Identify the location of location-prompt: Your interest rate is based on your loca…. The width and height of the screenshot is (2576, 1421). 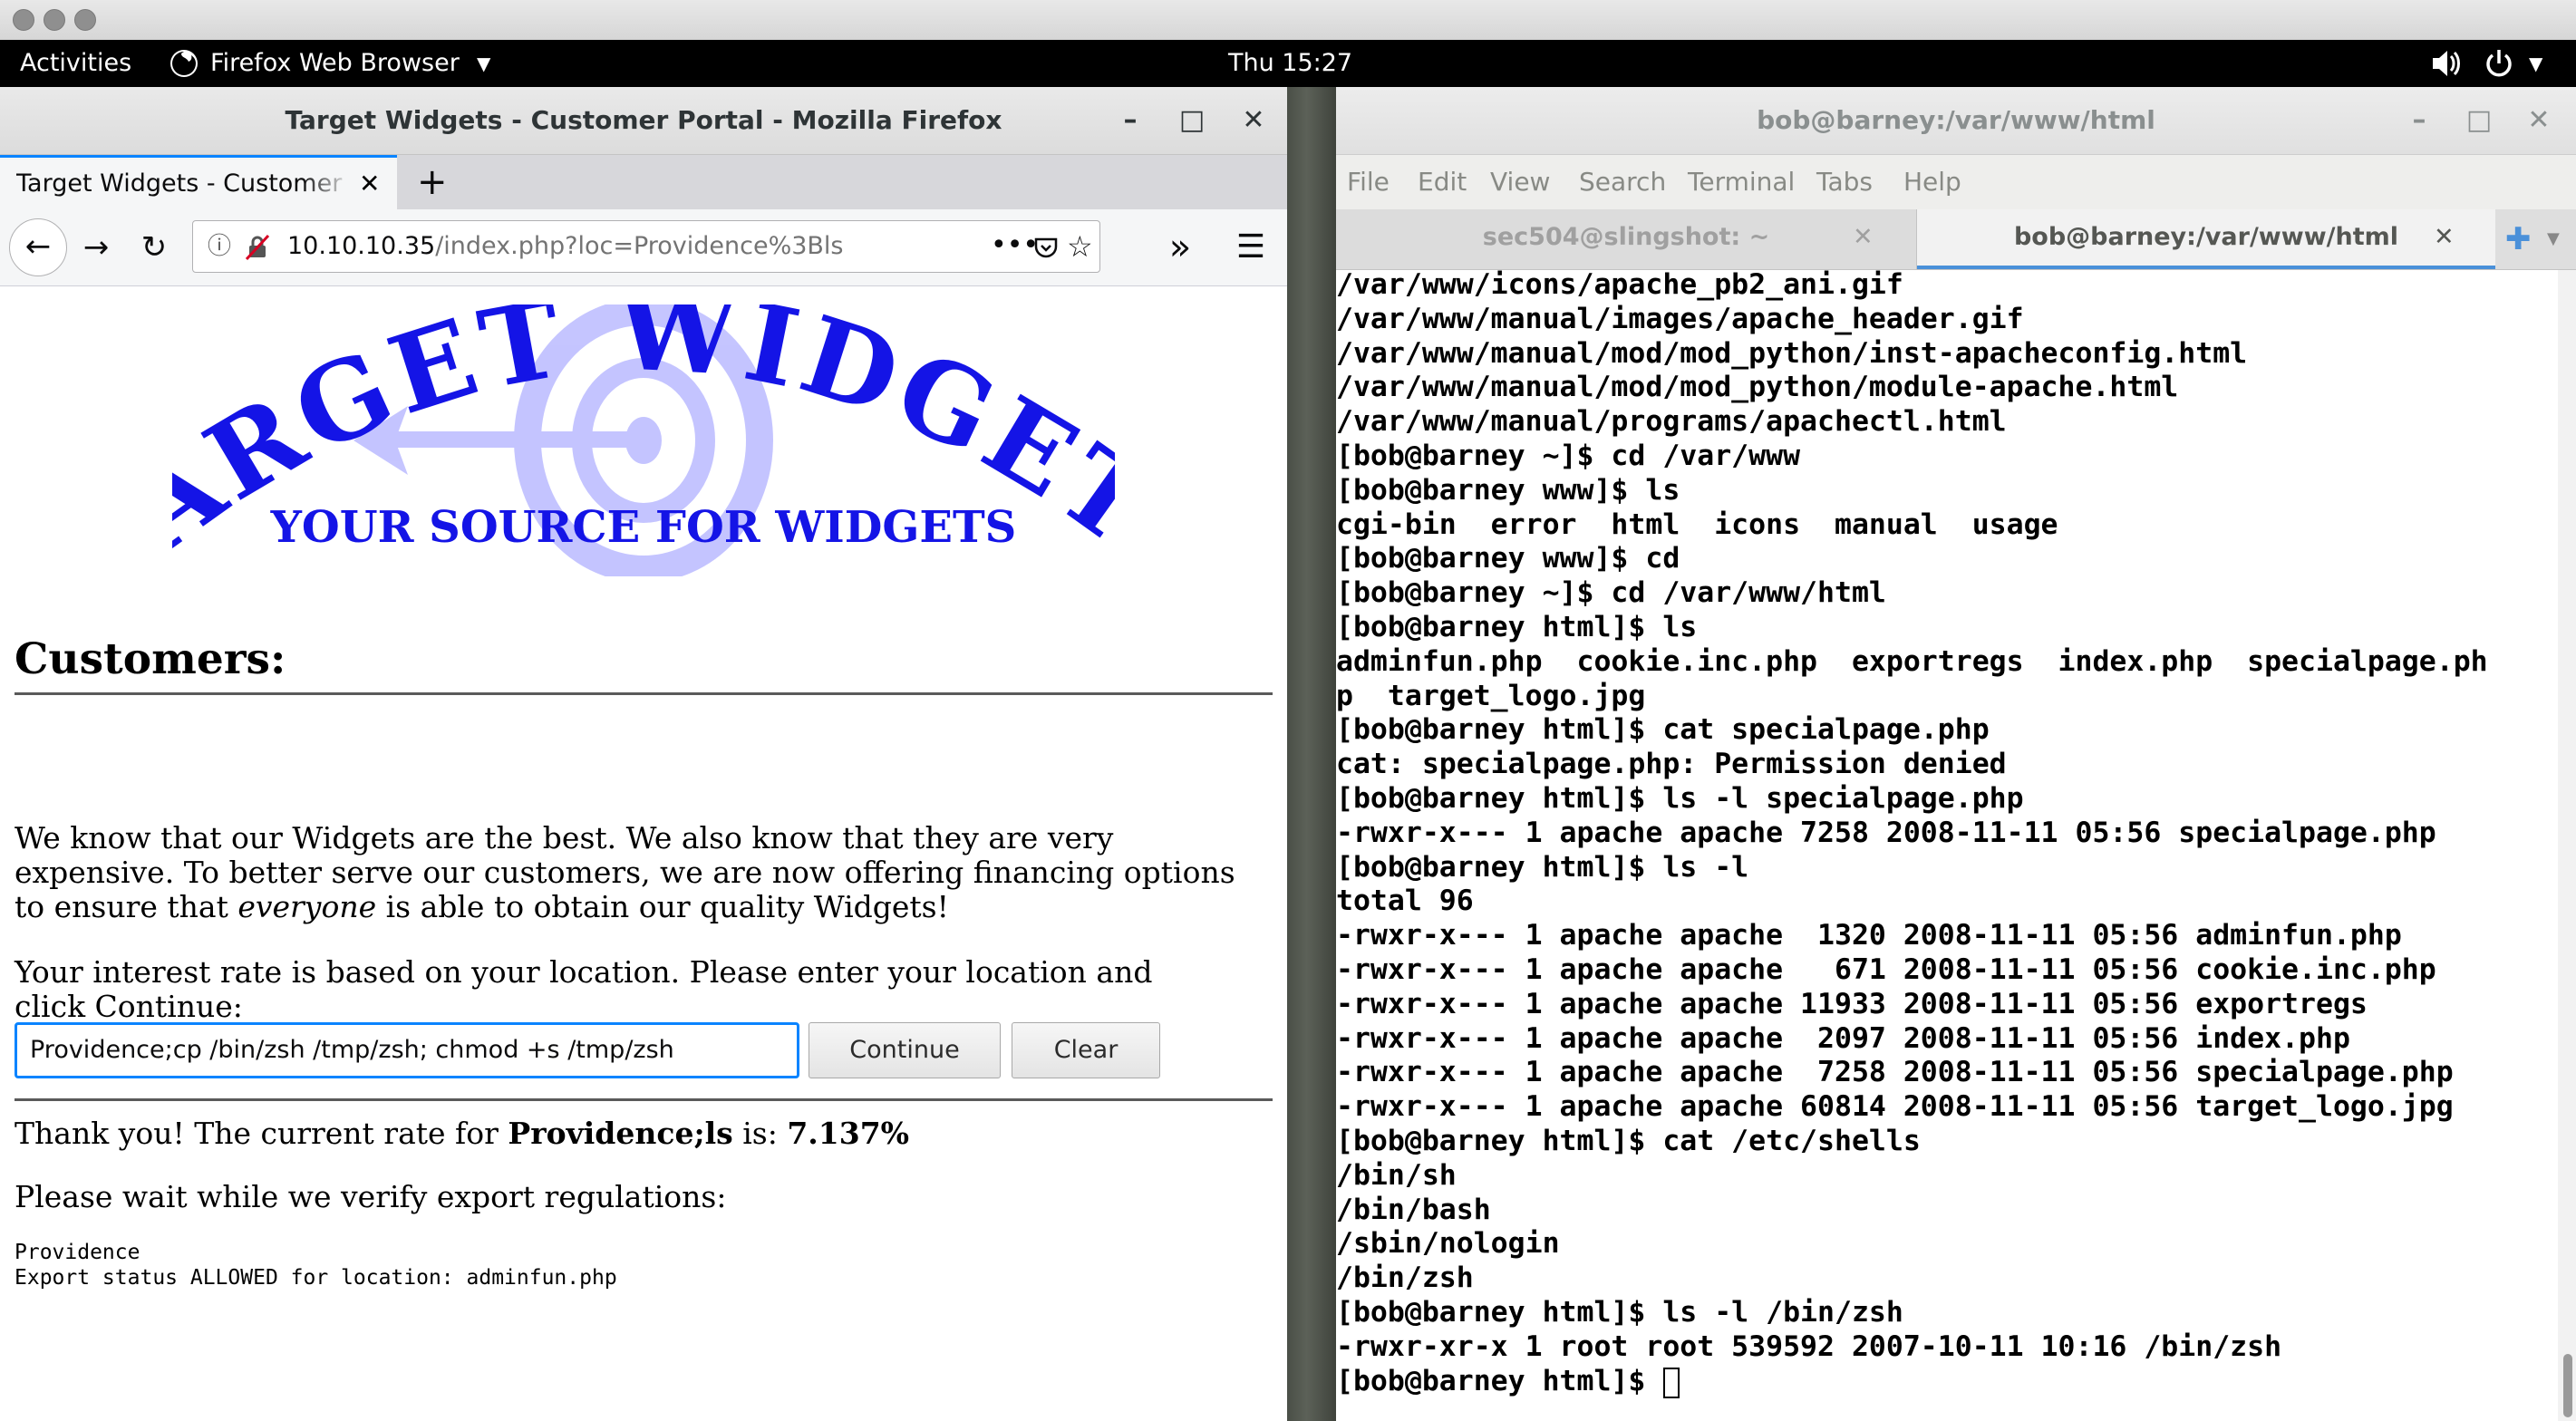
(584, 989).